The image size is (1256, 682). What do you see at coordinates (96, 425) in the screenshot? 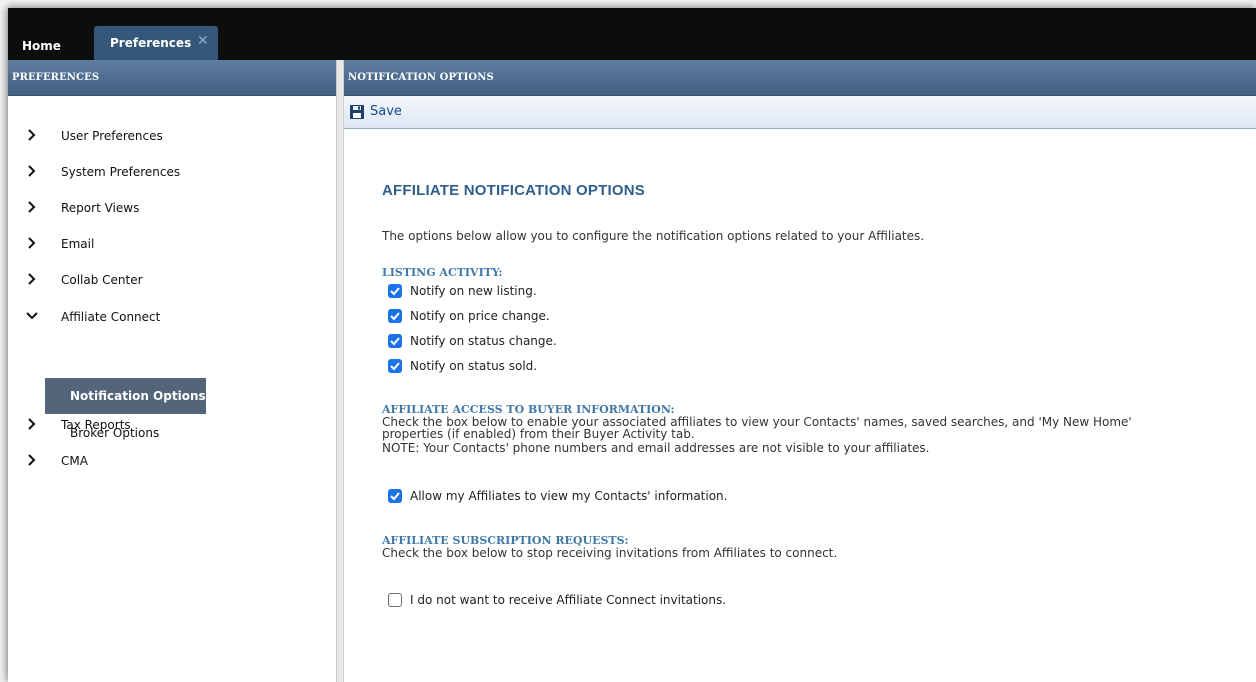
I see `sidebar-item-label: Tax Reports` at bounding box center [96, 425].